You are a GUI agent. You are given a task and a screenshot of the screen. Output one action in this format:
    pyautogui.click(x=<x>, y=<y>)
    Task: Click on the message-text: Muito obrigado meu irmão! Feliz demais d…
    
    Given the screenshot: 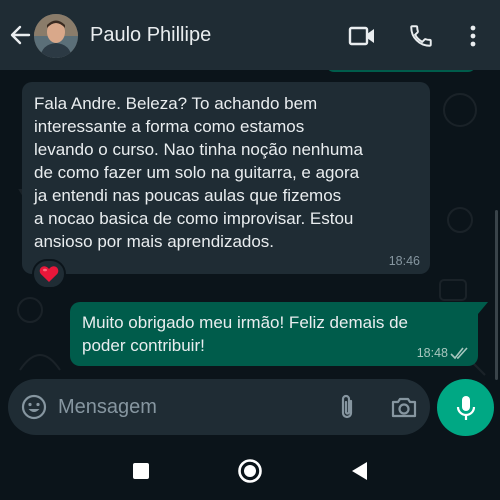 What is the action you would take?
    pyautogui.click(x=245, y=334)
    